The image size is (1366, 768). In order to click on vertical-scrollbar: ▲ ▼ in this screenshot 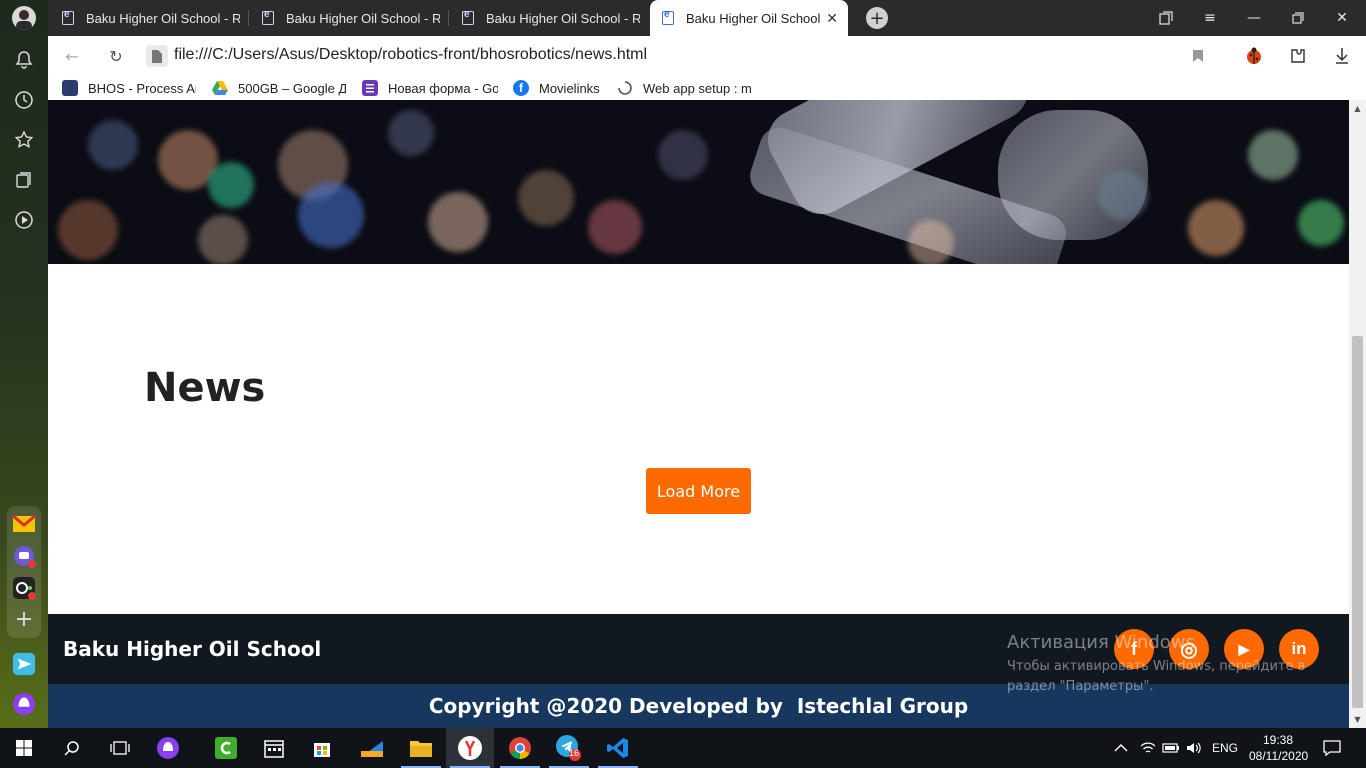, I will do `click(1357, 414)`.